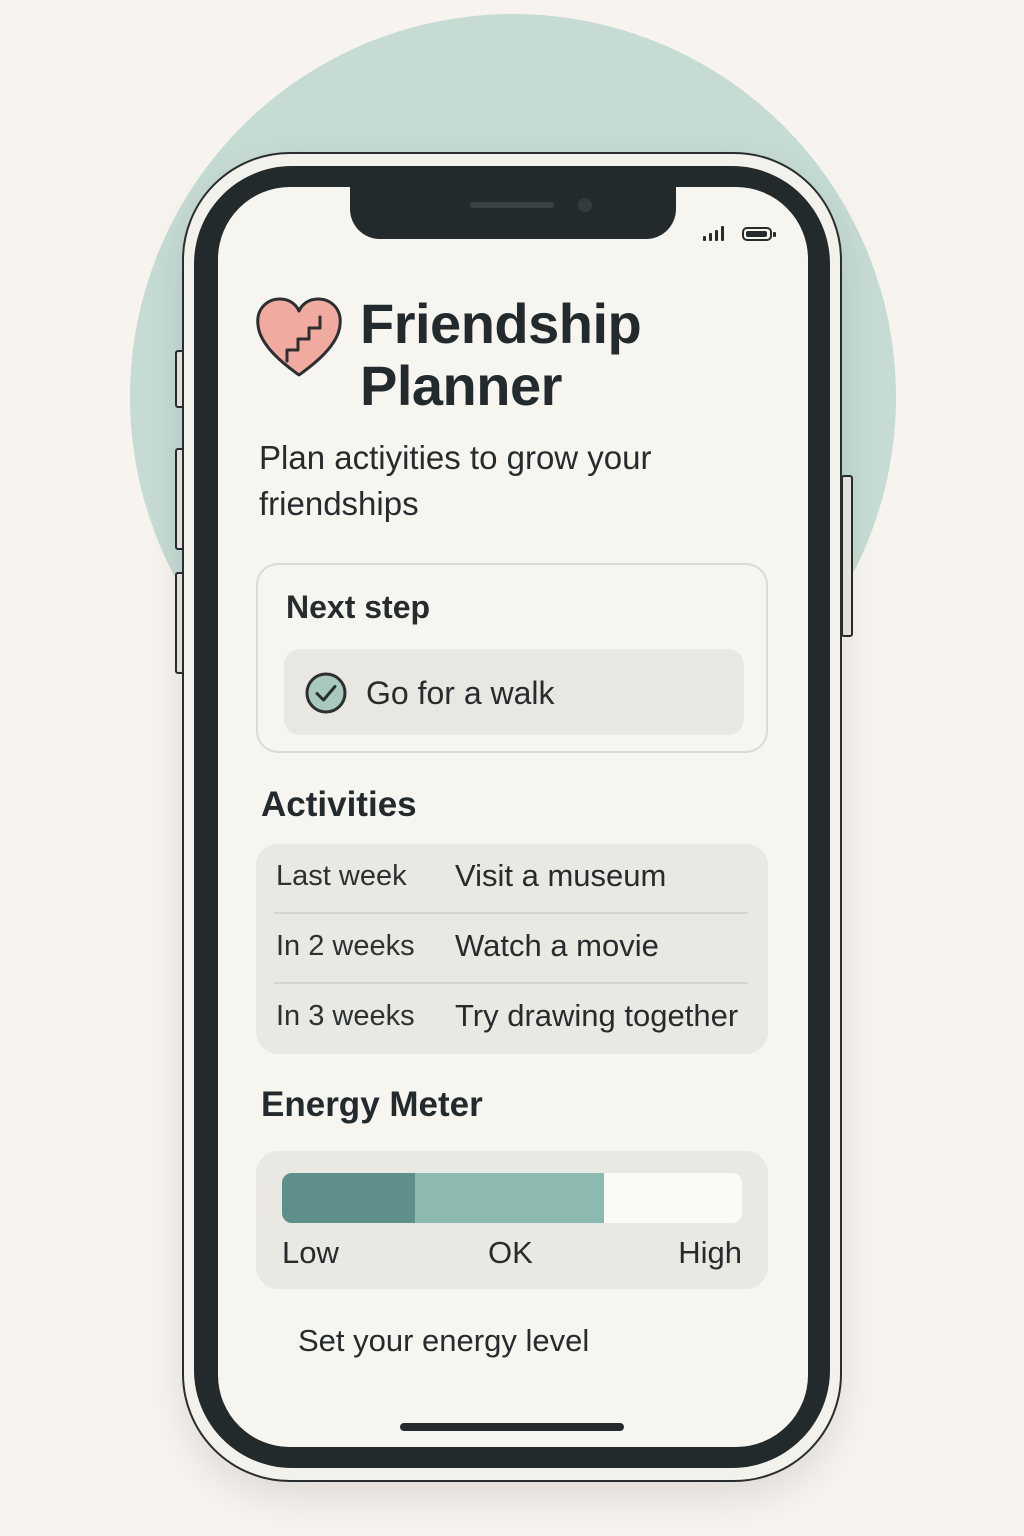 The height and width of the screenshot is (1536, 1024). Describe the element at coordinates (512, 1198) in the screenshot. I see `energy-meter-slider` at that location.